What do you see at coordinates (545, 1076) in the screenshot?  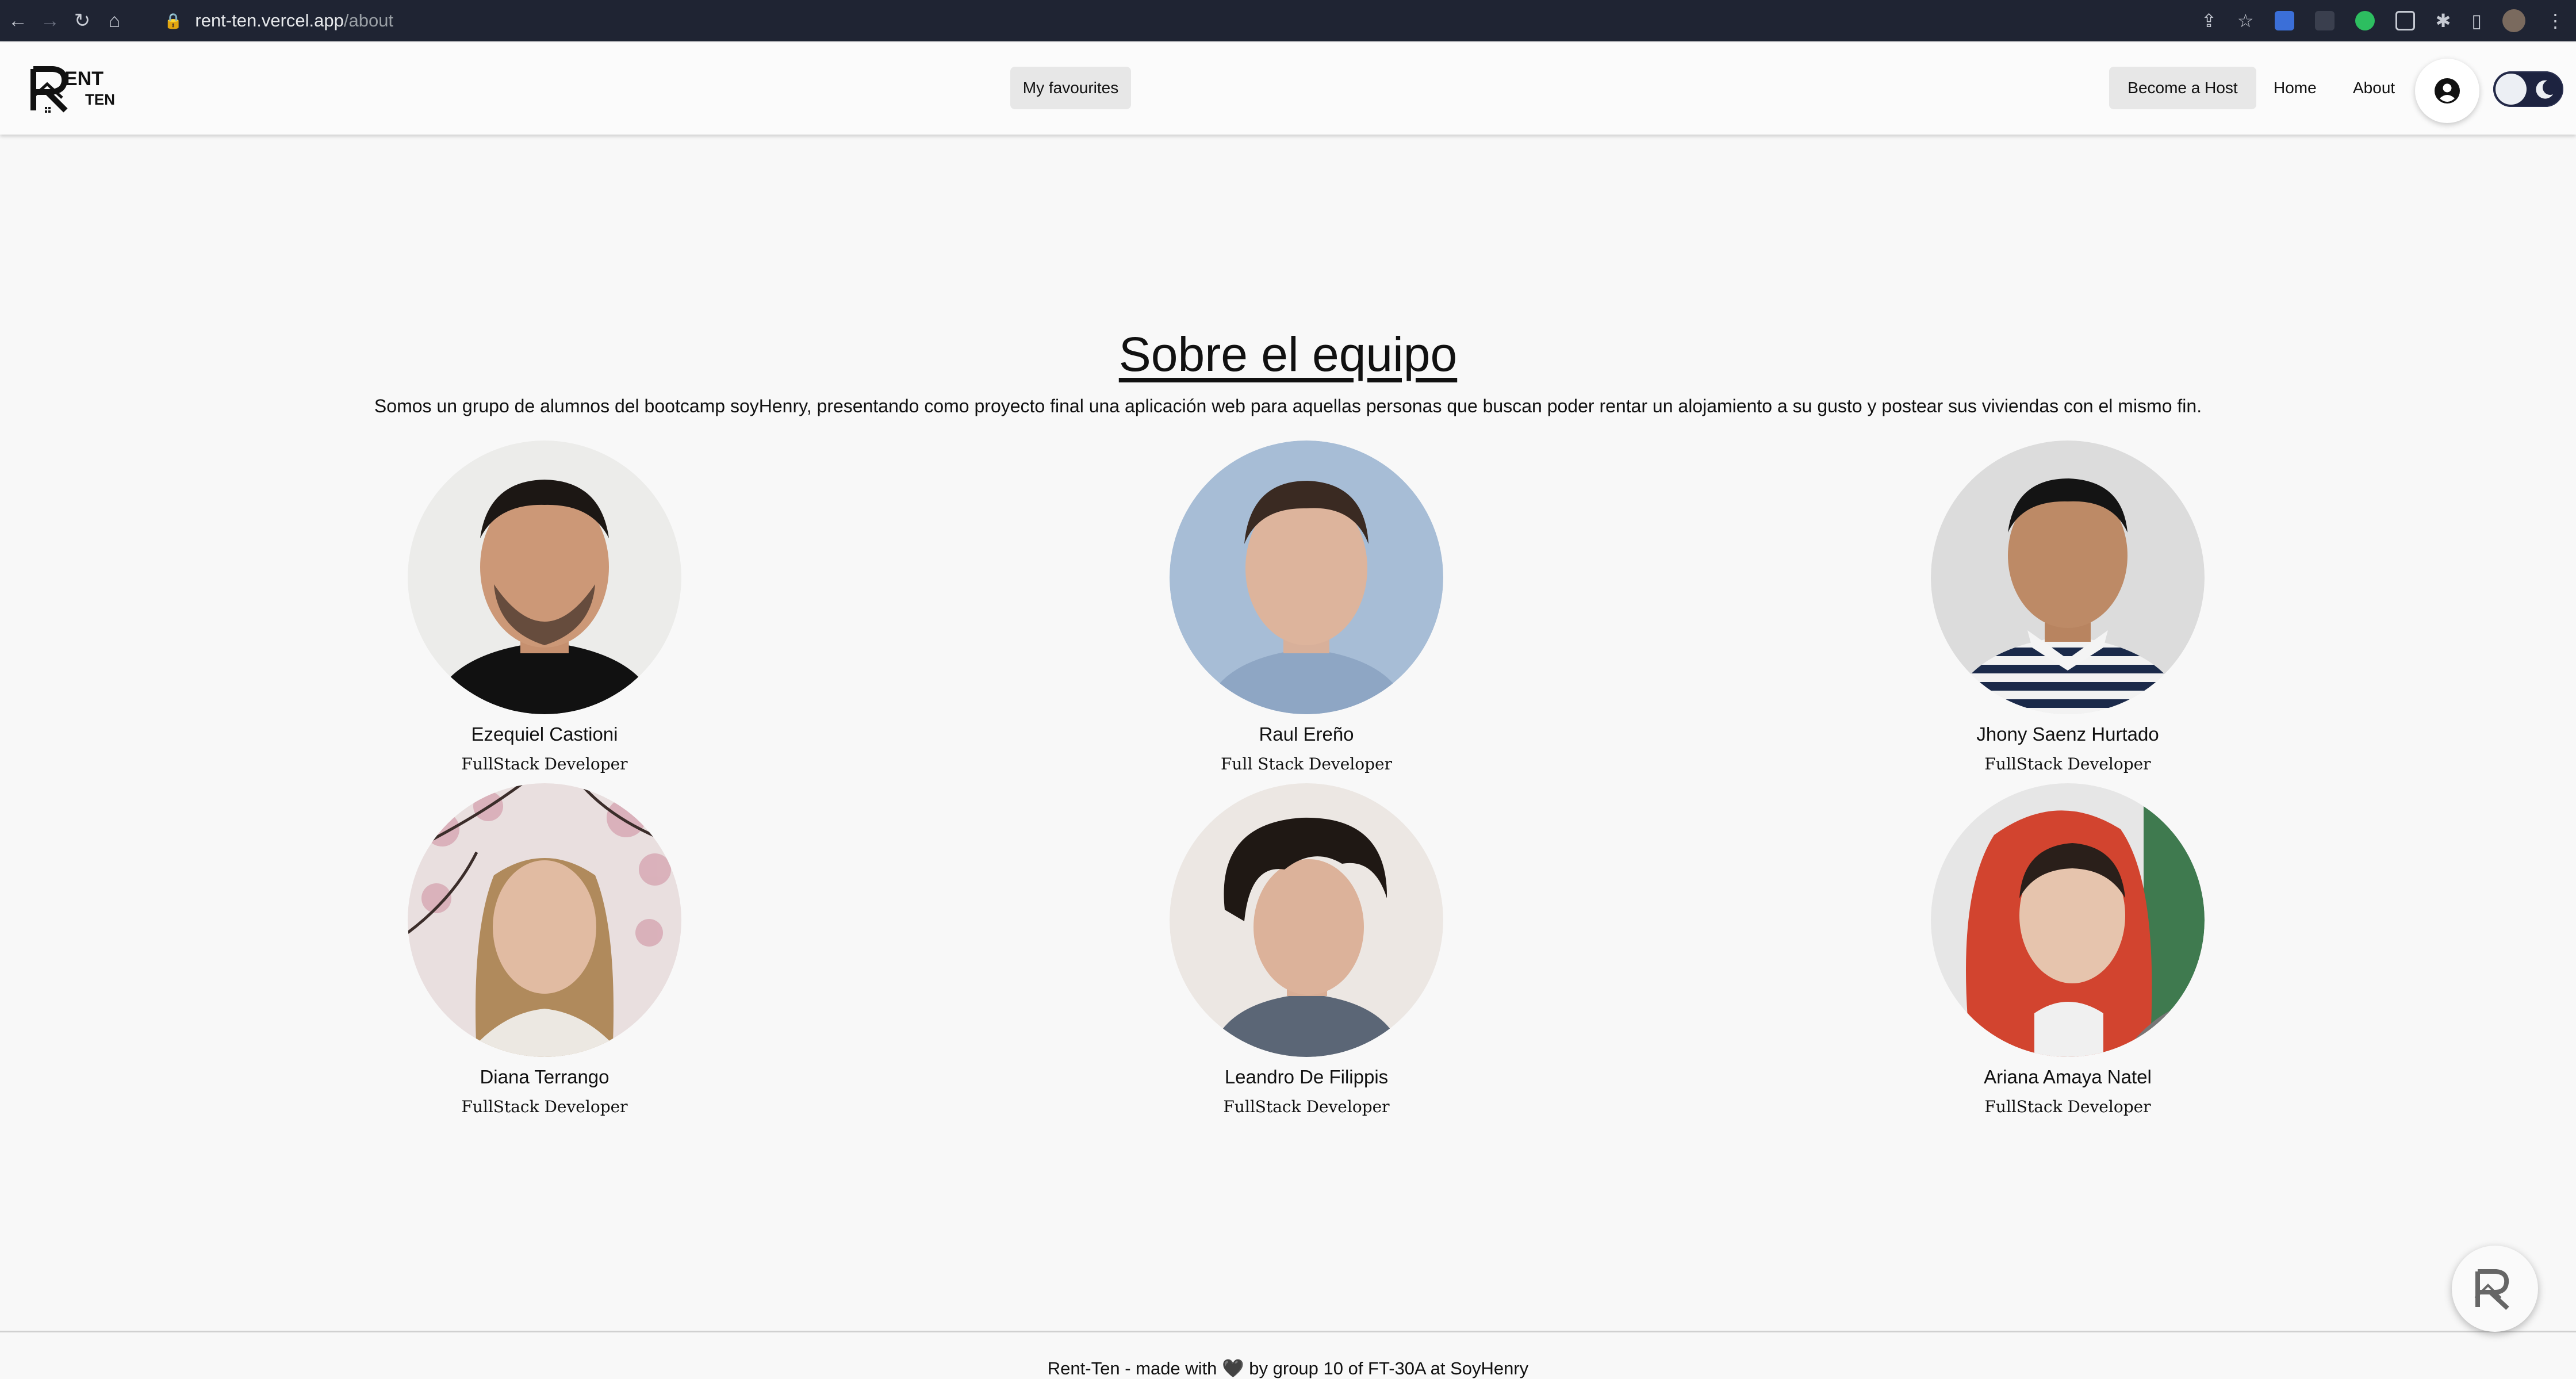 I see `member-name: Diana Terrango` at bounding box center [545, 1076].